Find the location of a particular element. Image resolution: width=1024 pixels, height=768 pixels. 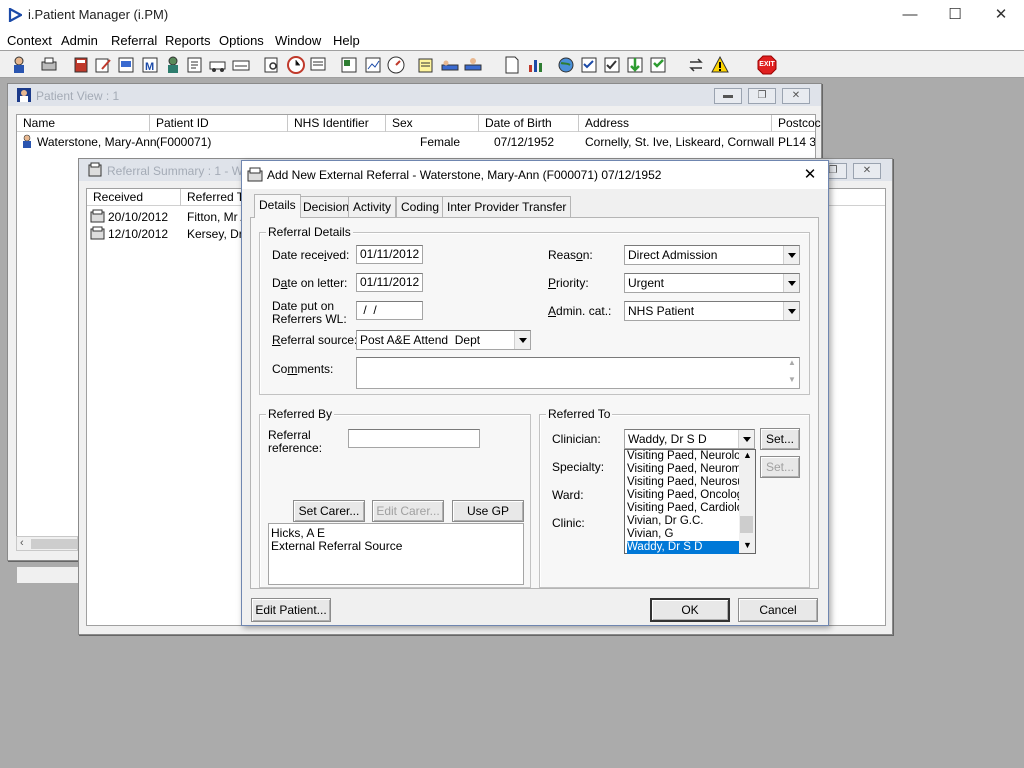

clinician-select: Waddy, Dr S D is located at coordinates (689, 439).